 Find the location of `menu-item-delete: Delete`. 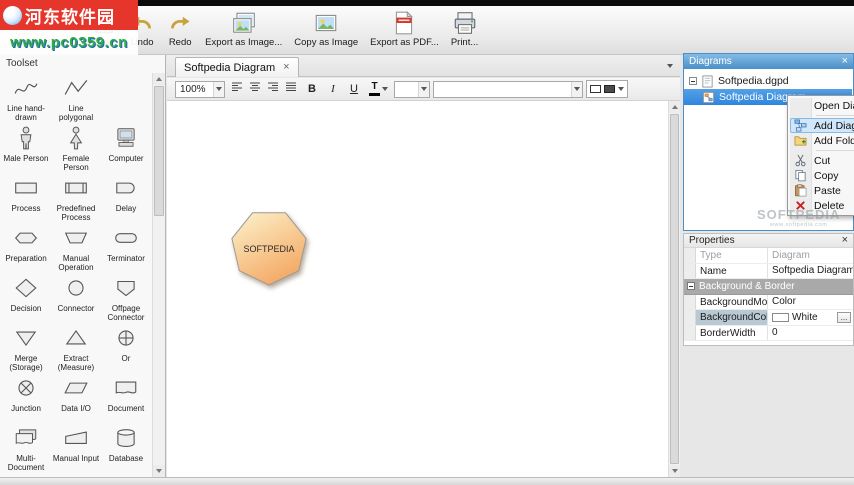

menu-item-delete: Delete is located at coordinates (822, 205).